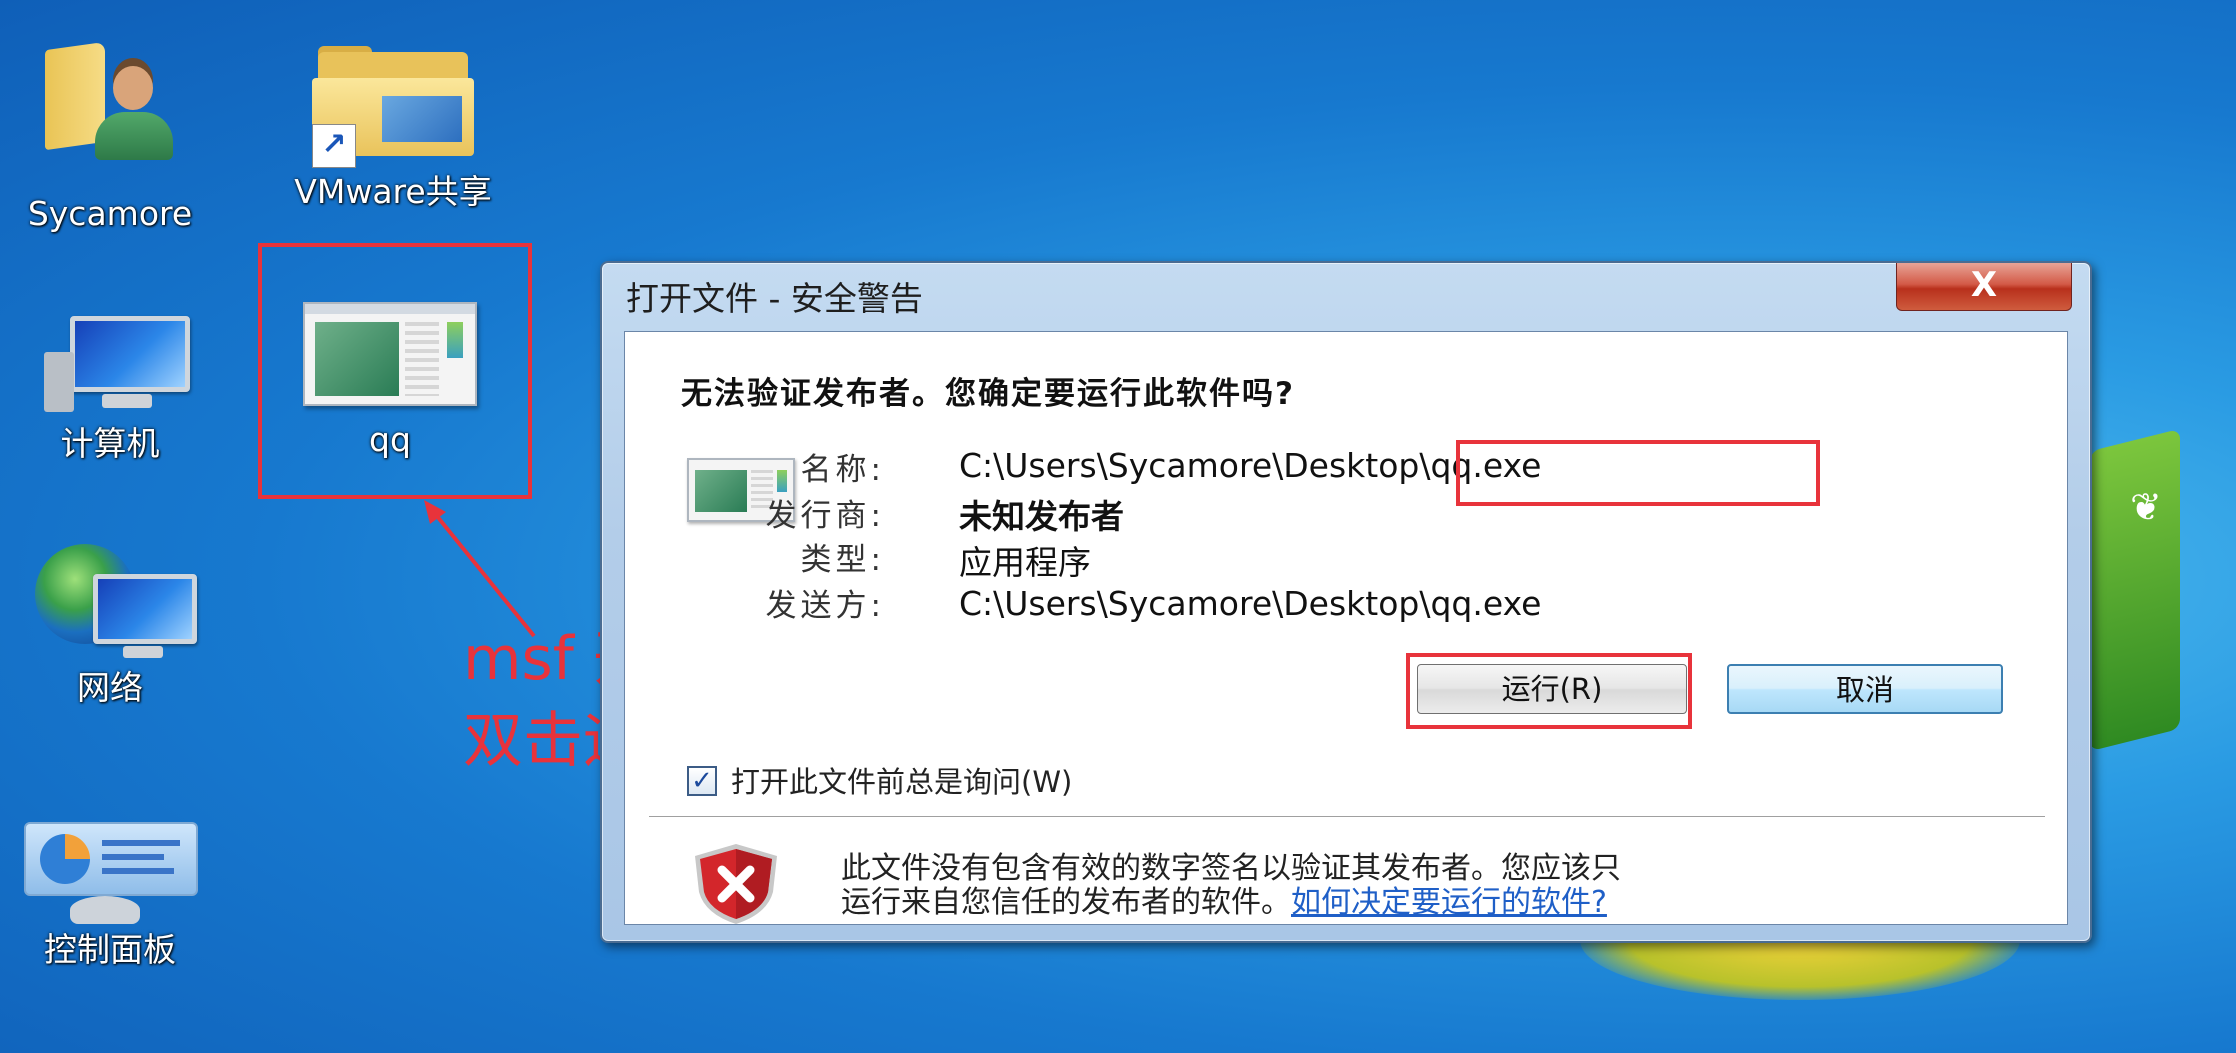 The image size is (2236, 1053). Describe the element at coordinates (825, 606) in the screenshot. I see `field-from-label: 发送方:` at that location.